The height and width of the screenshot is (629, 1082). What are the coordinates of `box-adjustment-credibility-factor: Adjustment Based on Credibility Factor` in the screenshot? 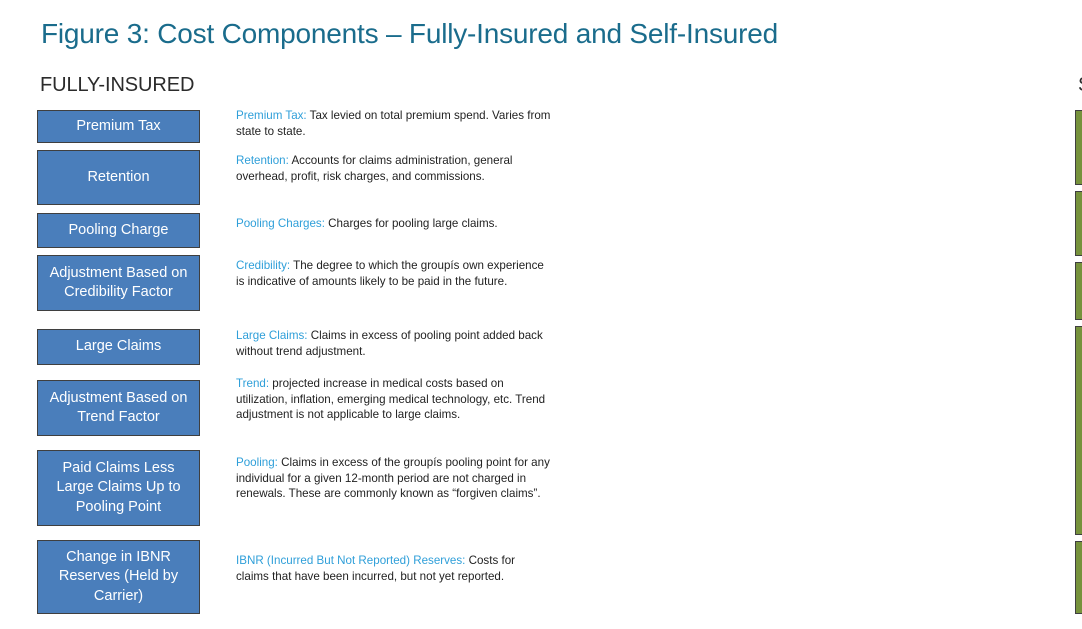 It's located at (118, 283).